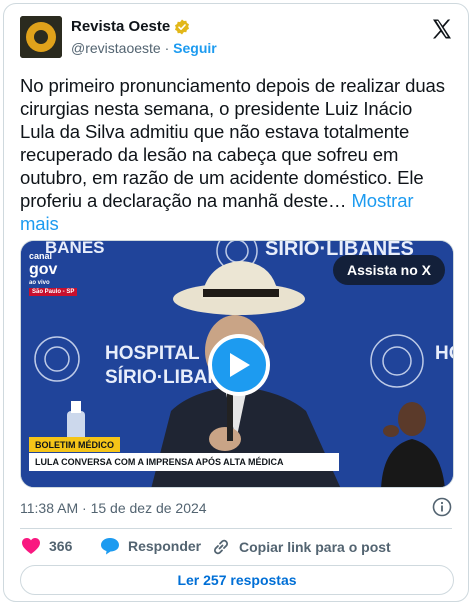 This screenshot has height=605, width=472. I want to click on divider, so click(236, 528).